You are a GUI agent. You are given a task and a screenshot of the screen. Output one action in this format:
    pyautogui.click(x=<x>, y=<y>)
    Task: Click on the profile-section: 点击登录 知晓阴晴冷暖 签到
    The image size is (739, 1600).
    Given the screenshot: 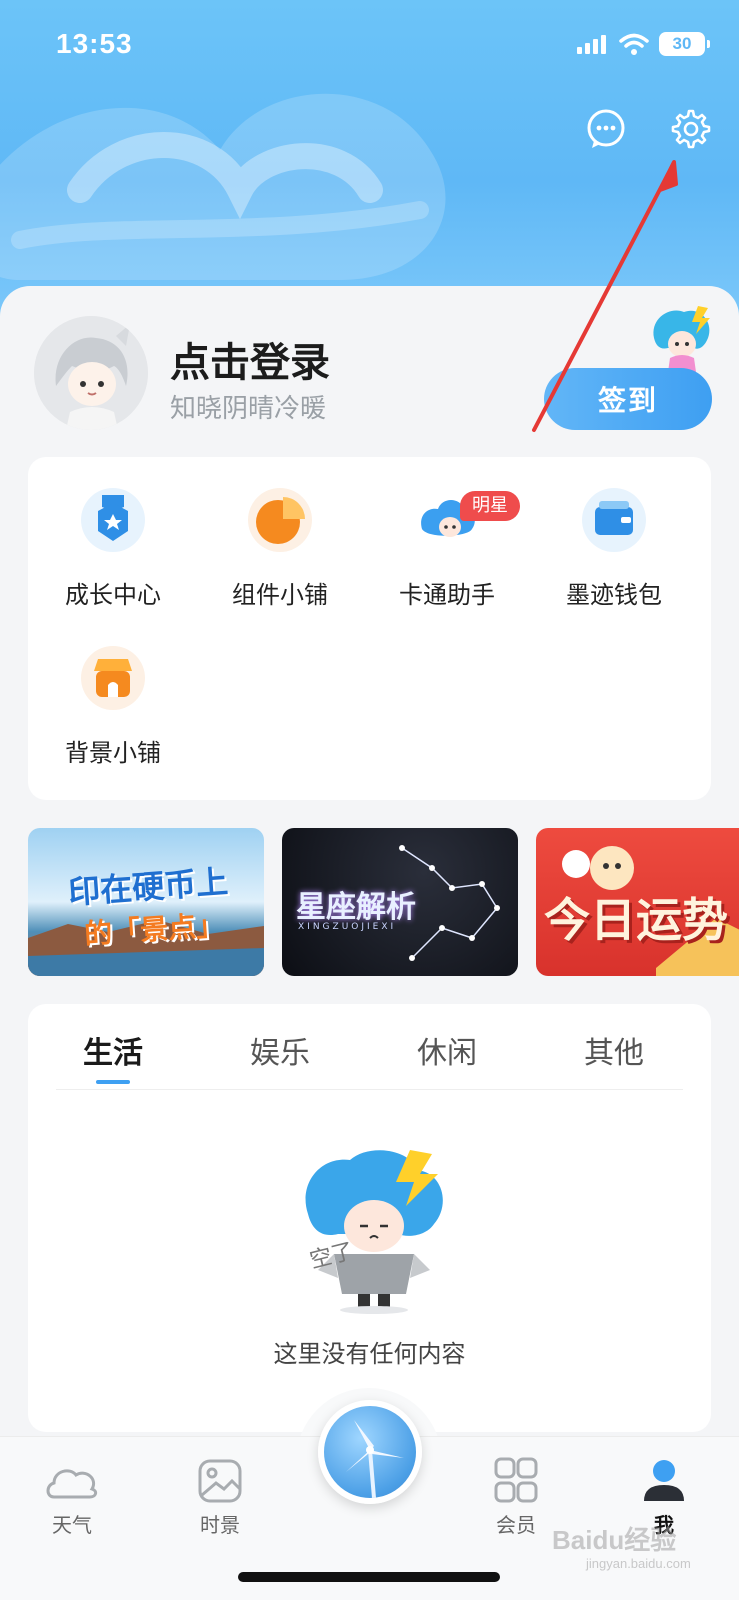 What is the action you would take?
    pyautogui.click(x=374, y=371)
    